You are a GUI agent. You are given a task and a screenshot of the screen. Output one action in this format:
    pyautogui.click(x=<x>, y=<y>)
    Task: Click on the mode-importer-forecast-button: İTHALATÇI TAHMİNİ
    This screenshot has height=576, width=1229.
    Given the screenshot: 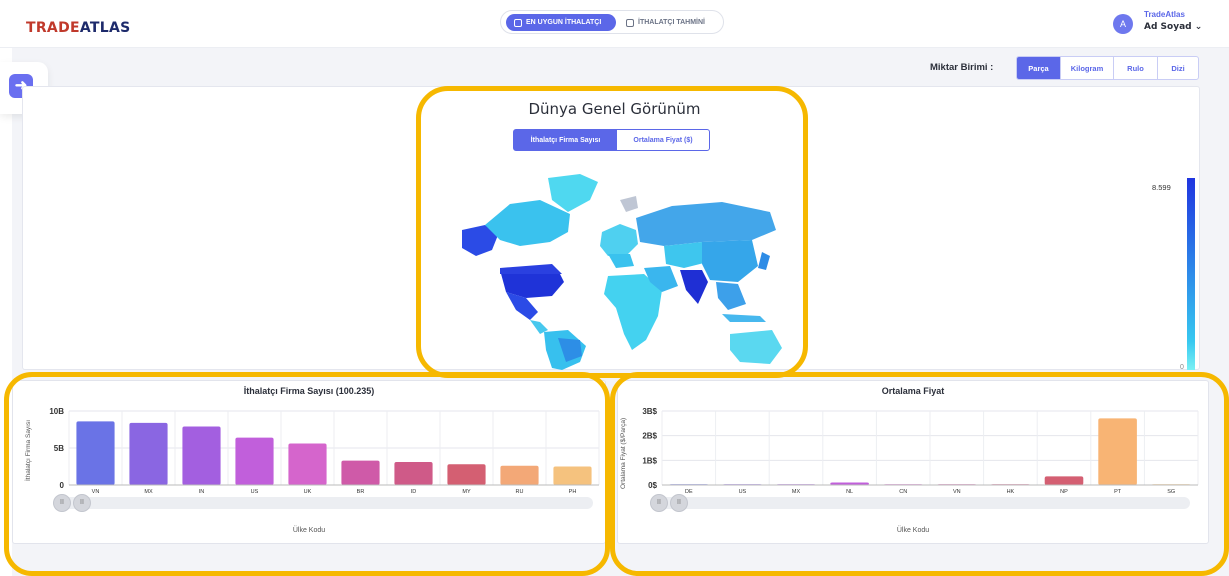 What is the action you would take?
    pyautogui.click(x=665, y=22)
    